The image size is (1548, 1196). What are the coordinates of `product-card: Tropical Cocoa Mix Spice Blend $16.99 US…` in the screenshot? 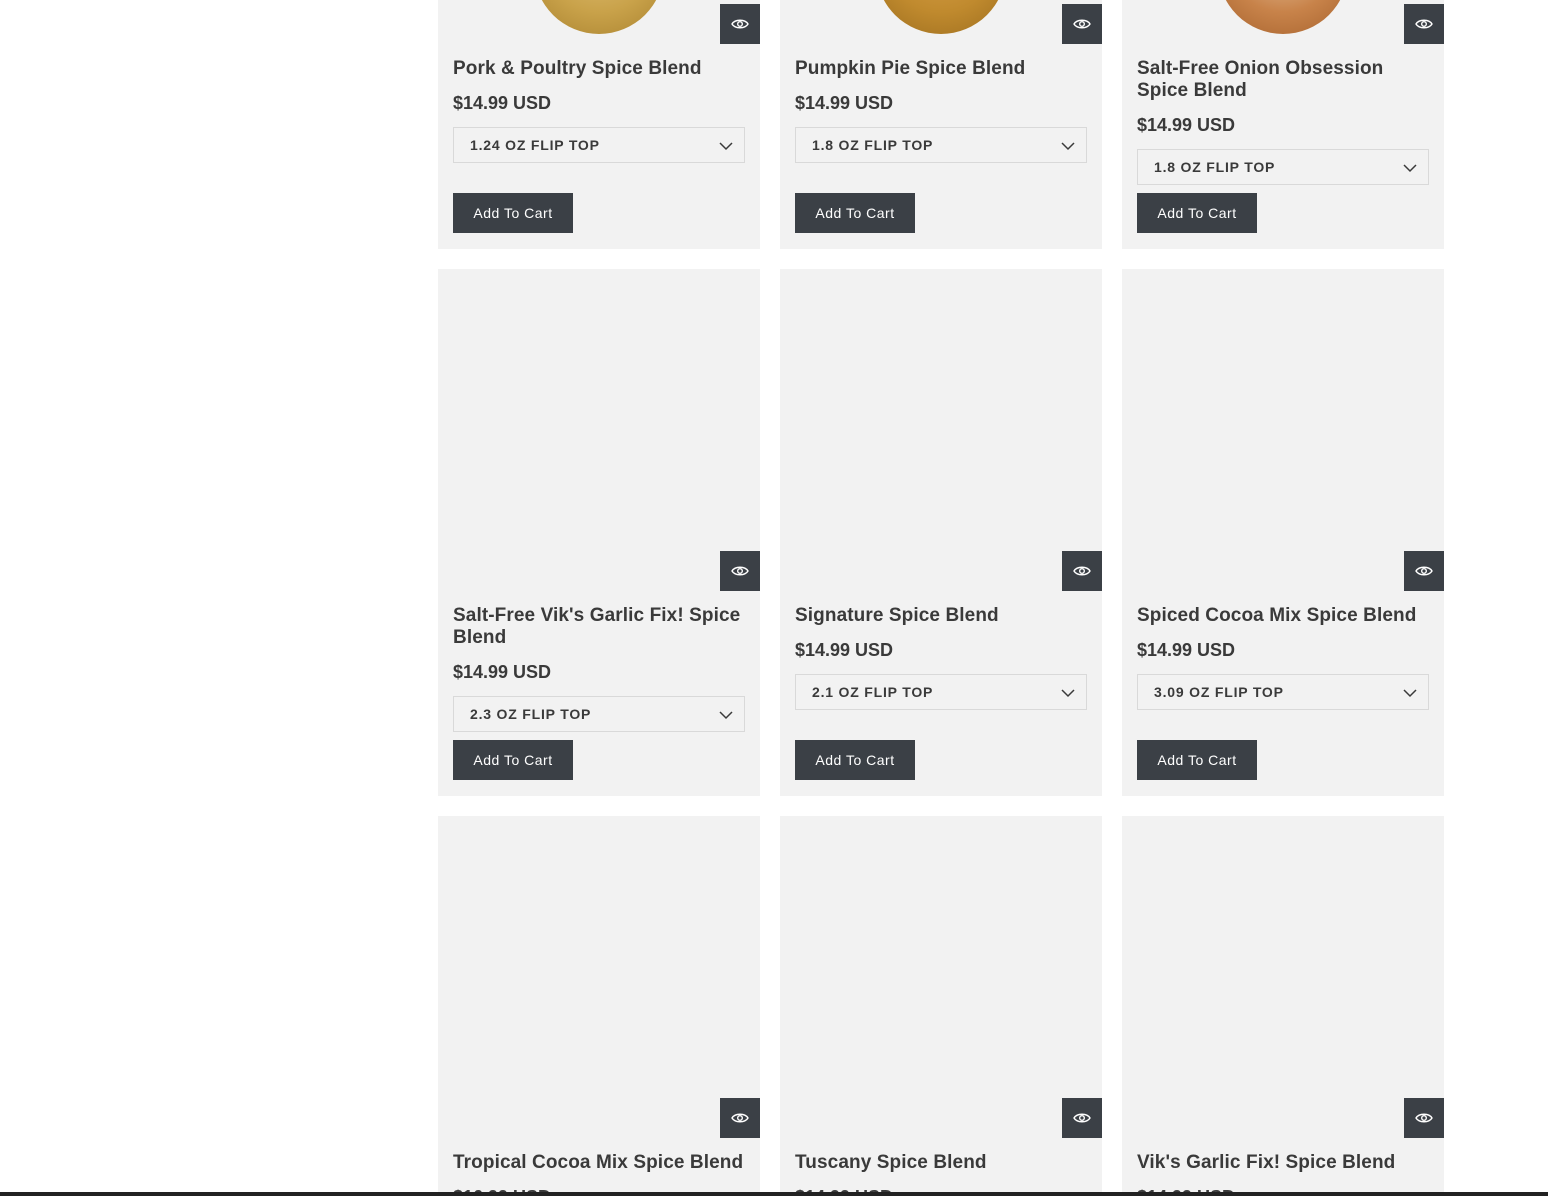 It's located at (599, 1006).